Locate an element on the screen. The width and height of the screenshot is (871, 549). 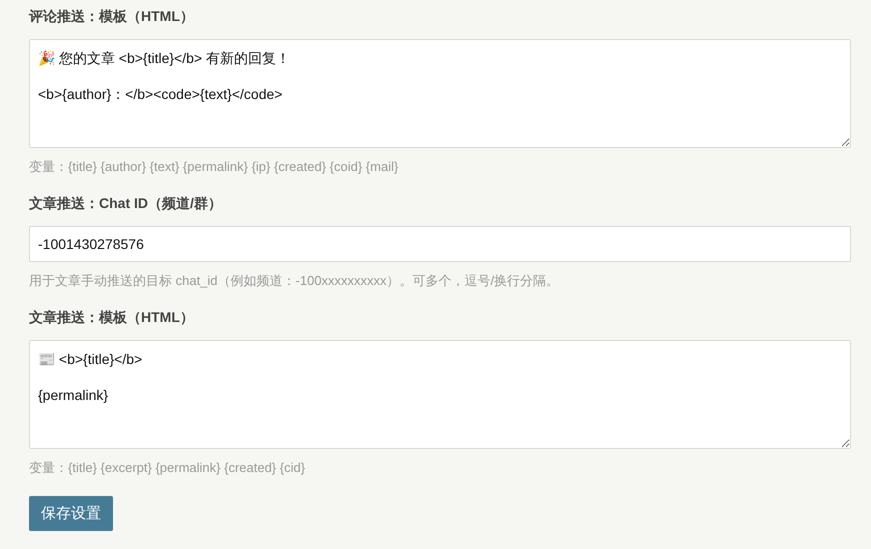
field-hint: 变量：{title} {author} {text} {permalink} {ip} {created} {coid} {mail} is located at coordinates (214, 167).